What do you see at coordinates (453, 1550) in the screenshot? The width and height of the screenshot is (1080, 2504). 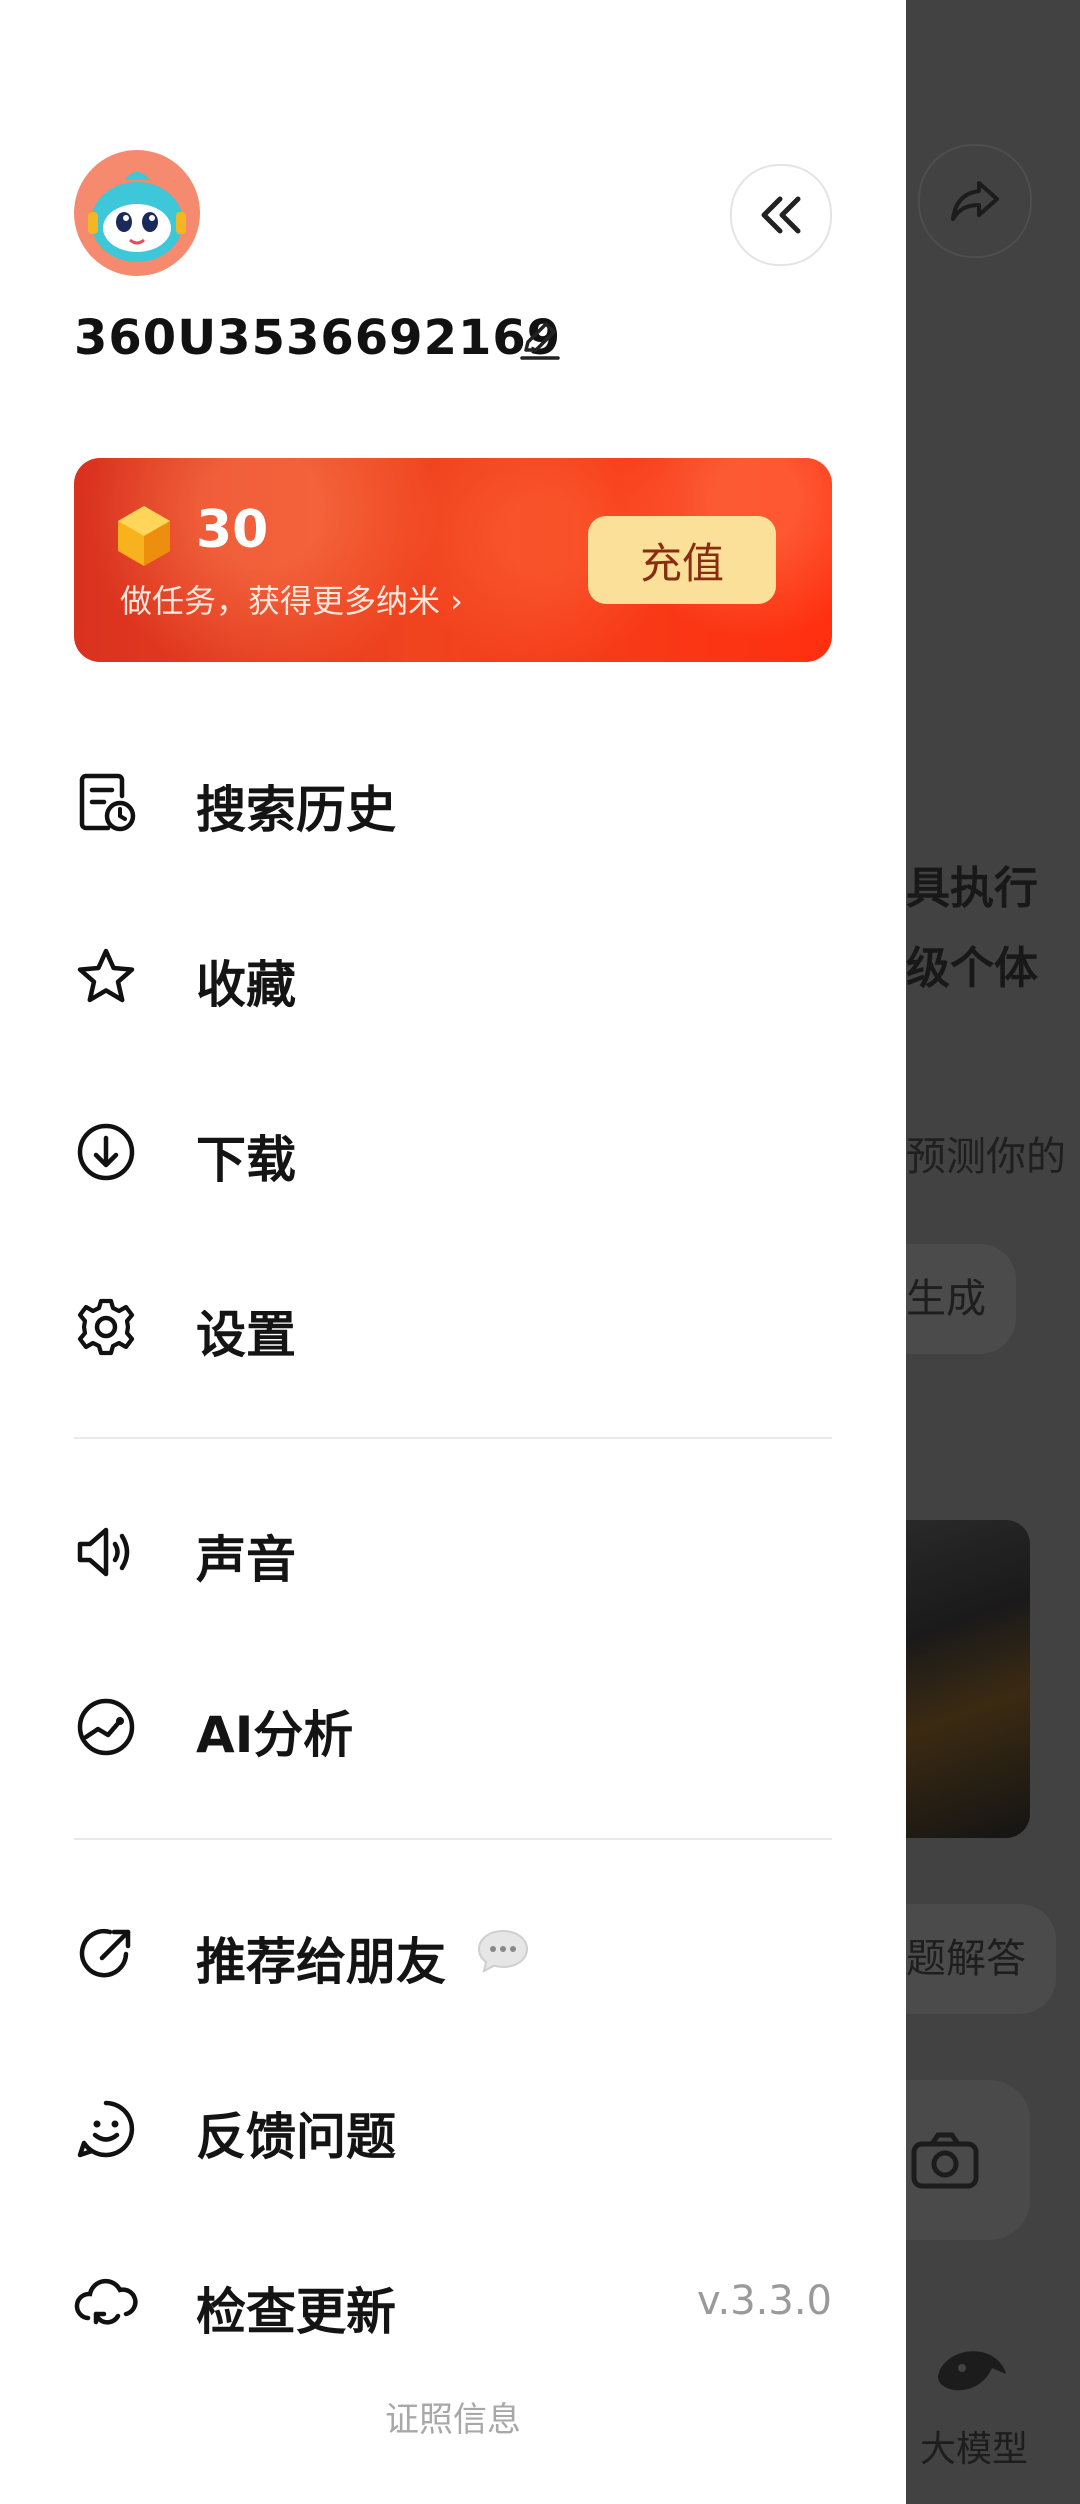 I see `menu-item-sound: 声音` at bounding box center [453, 1550].